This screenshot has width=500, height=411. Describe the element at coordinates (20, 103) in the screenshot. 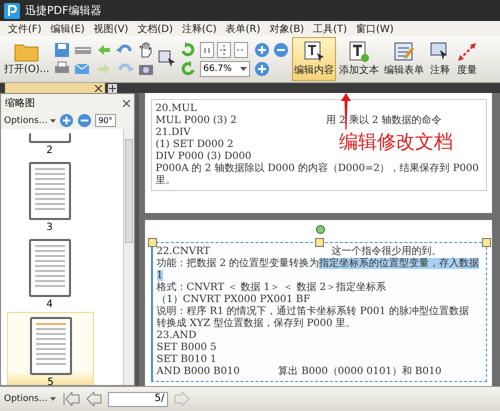

I see `panel-title: 缩略图` at that location.